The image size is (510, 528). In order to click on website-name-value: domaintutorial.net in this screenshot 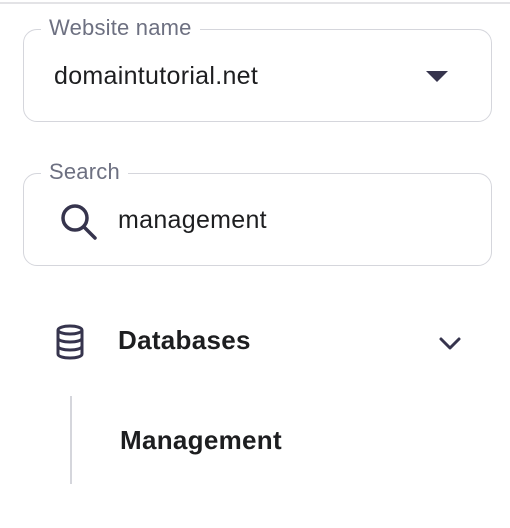, I will do `click(156, 76)`.